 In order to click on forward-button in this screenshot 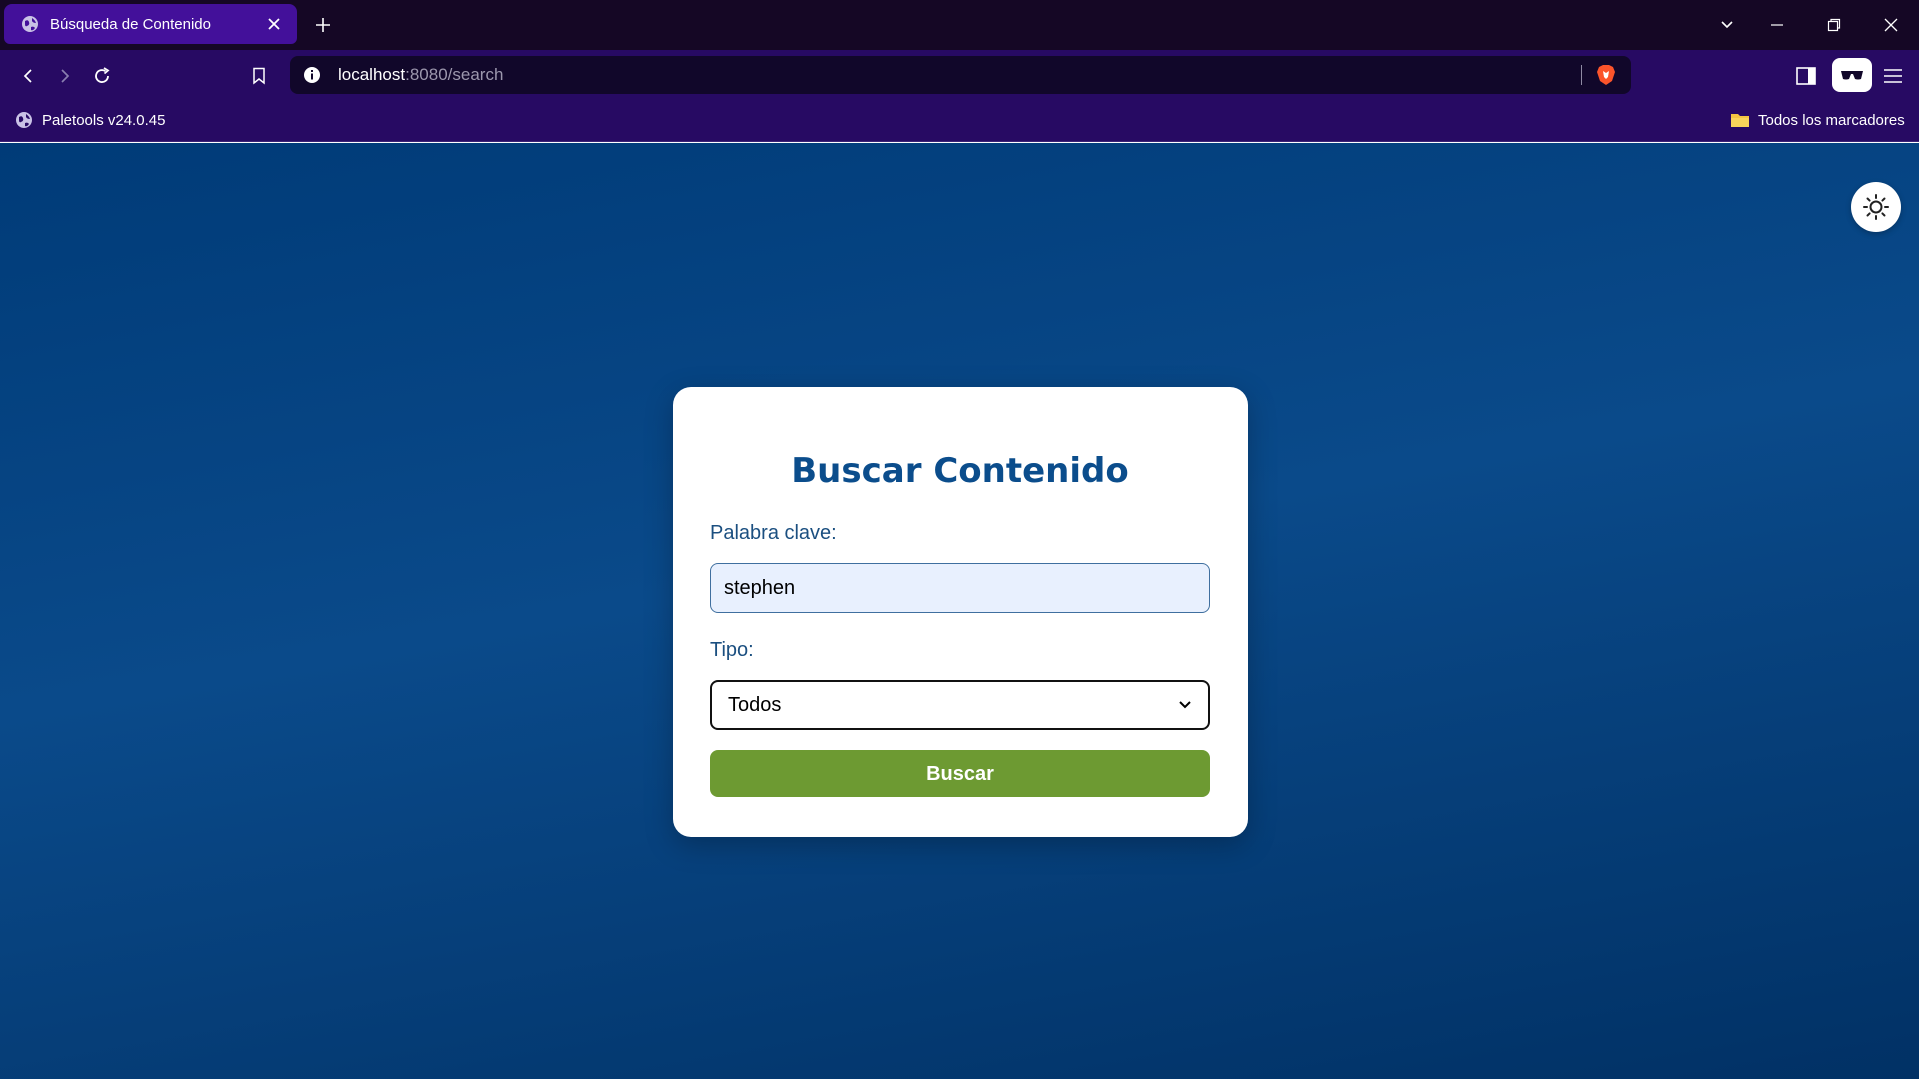, I will do `click(65, 76)`.